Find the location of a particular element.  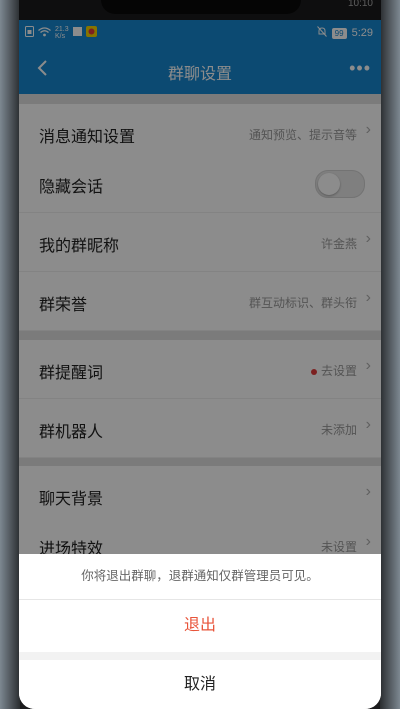

wifi-icon is located at coordinates (44, 33).